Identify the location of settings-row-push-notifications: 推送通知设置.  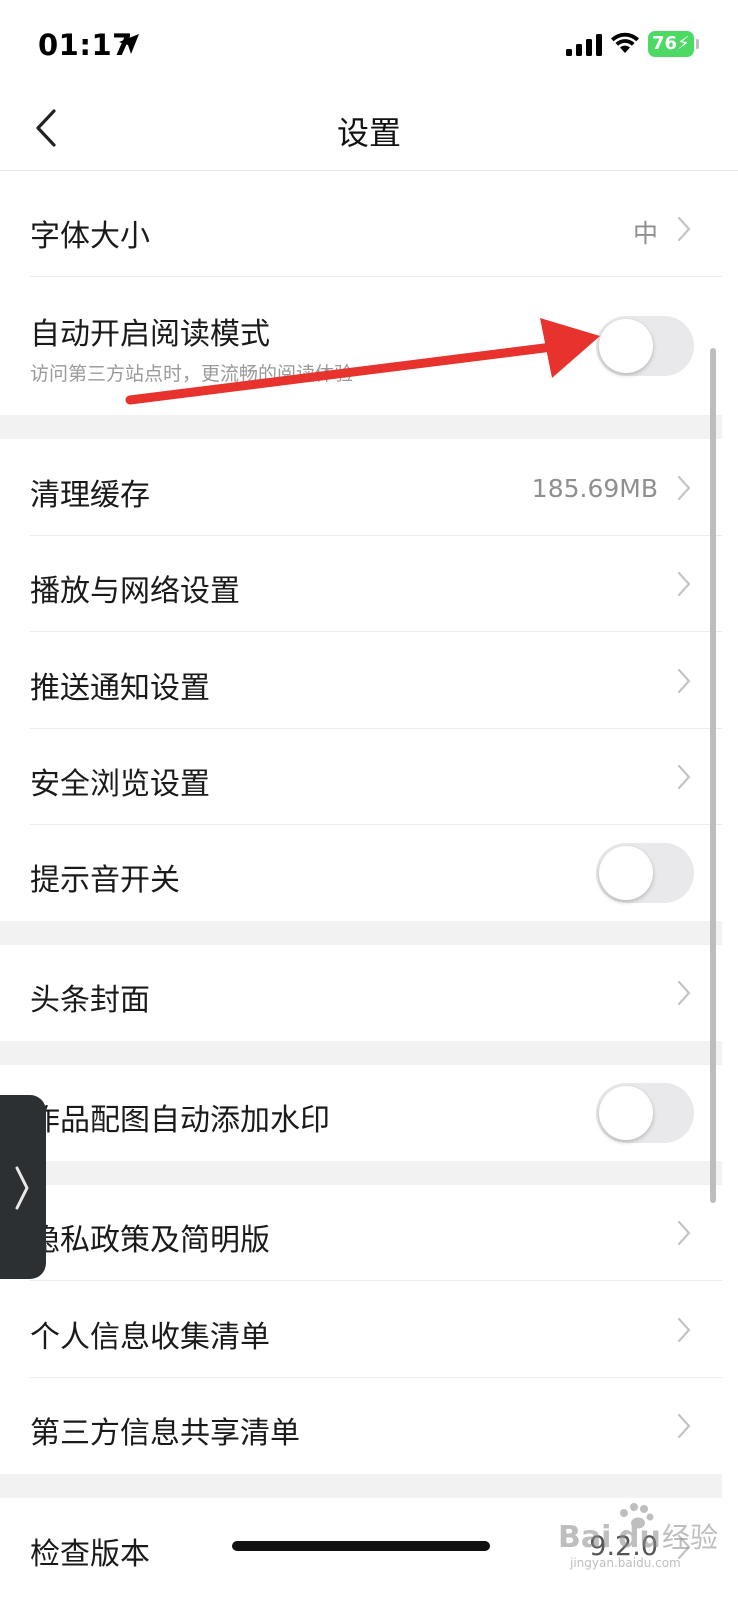
(361, 680).